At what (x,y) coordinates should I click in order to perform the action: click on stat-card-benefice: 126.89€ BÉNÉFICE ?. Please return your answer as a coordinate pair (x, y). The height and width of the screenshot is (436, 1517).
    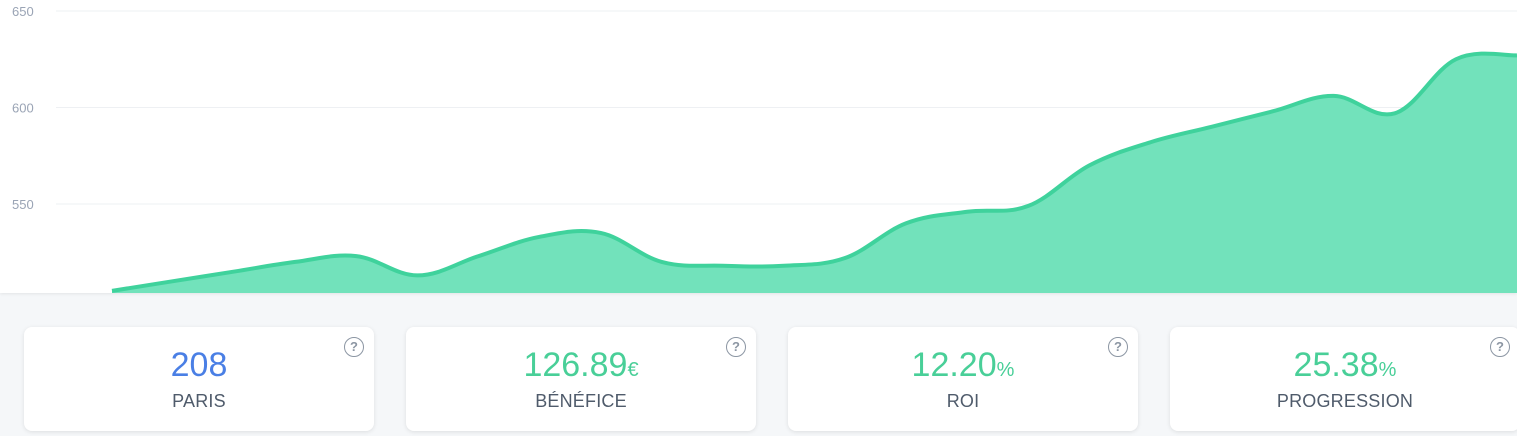
    Looking at the image, I should click on (581, 379).